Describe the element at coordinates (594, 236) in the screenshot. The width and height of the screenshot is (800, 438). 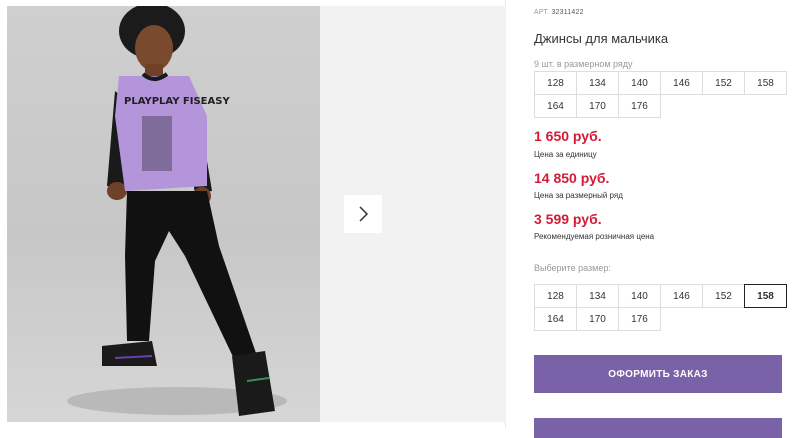
I see `retail-price-label: Рекомендуемая розничная цена` at that location.